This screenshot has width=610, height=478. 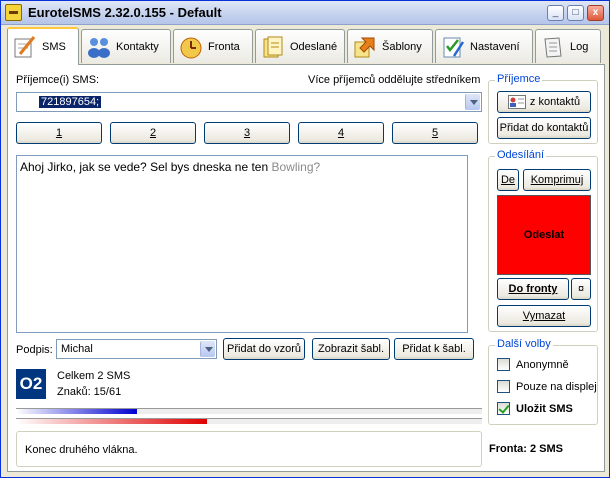 What do you see at coordinates (579, 46) in the screenshot?
I see `tab-label: Log` at bounding box center [579, 46].